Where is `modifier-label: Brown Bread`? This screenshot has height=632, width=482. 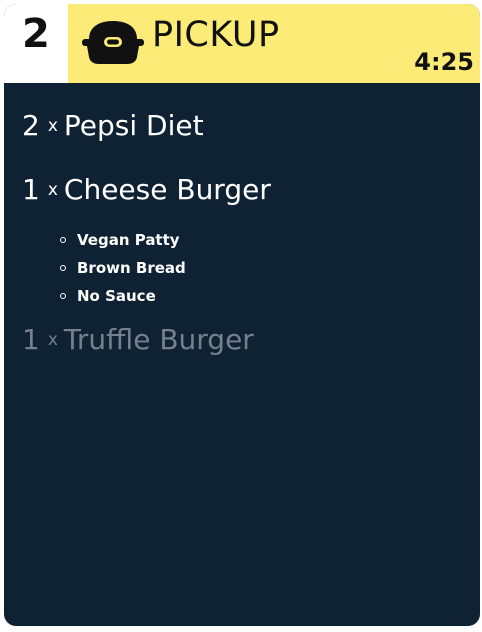
modifier-label: Brown Bread is located at coordinates (131, 268).